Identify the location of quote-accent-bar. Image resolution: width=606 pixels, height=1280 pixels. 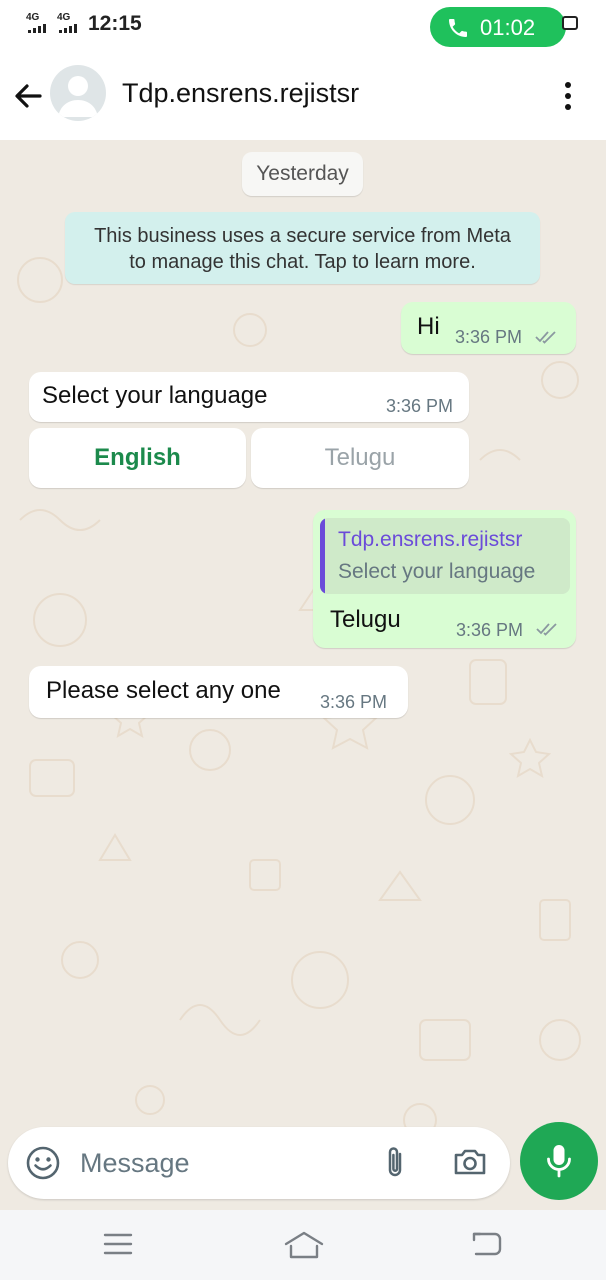
(322, 556).